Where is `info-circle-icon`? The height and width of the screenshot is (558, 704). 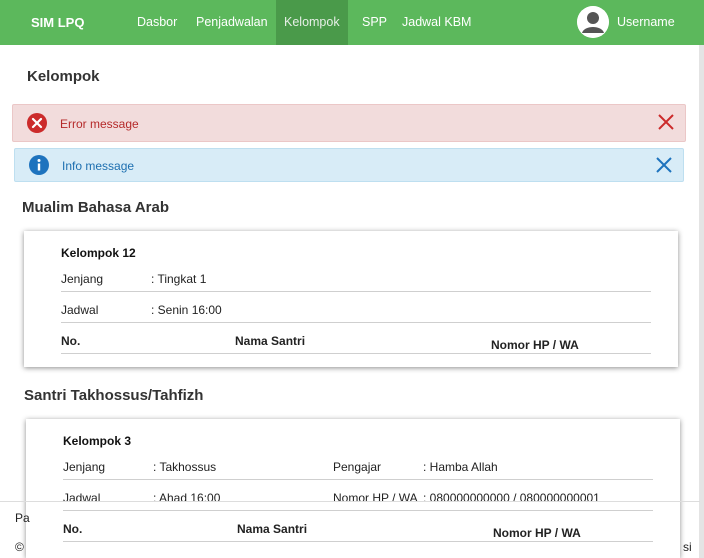
info-circle-icon is located at coordinates (39, 166).